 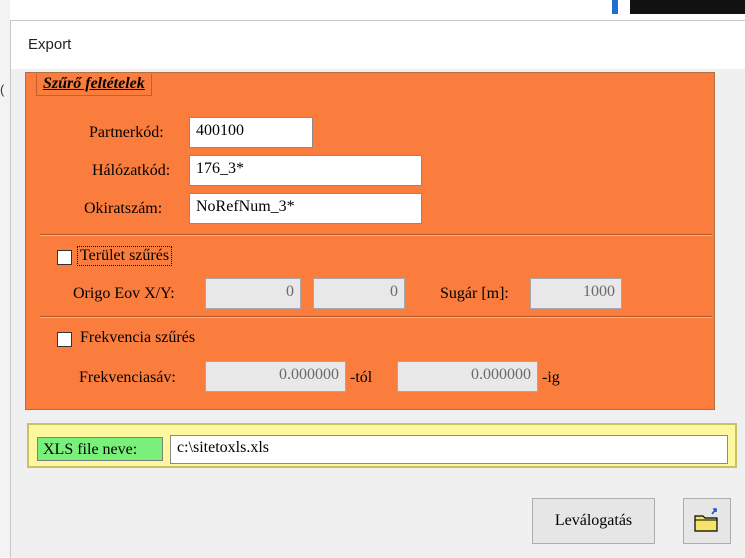 What do you see at coordinates (50, 44) in the screenshot?
I see `dialog-title: Export` at bounding box center [50, 44].